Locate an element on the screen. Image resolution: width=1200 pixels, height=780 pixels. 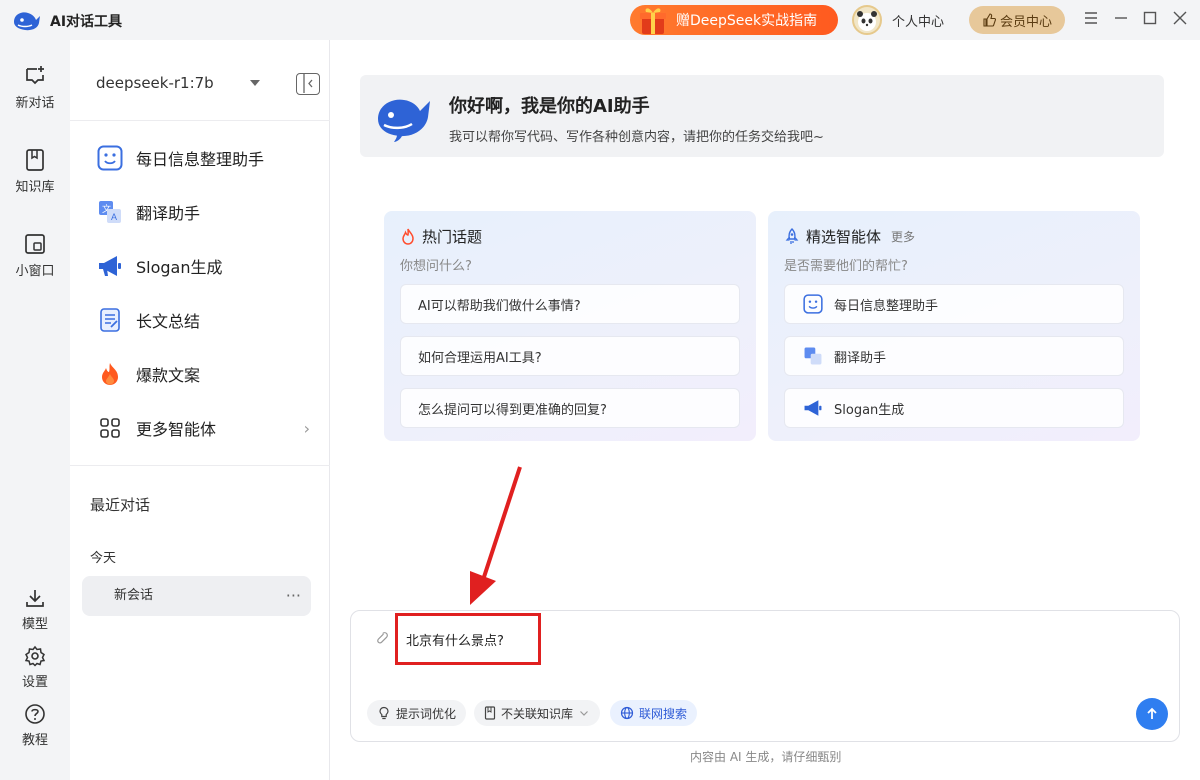
rail-settings: 设置 is located at coordinates (35, 667).